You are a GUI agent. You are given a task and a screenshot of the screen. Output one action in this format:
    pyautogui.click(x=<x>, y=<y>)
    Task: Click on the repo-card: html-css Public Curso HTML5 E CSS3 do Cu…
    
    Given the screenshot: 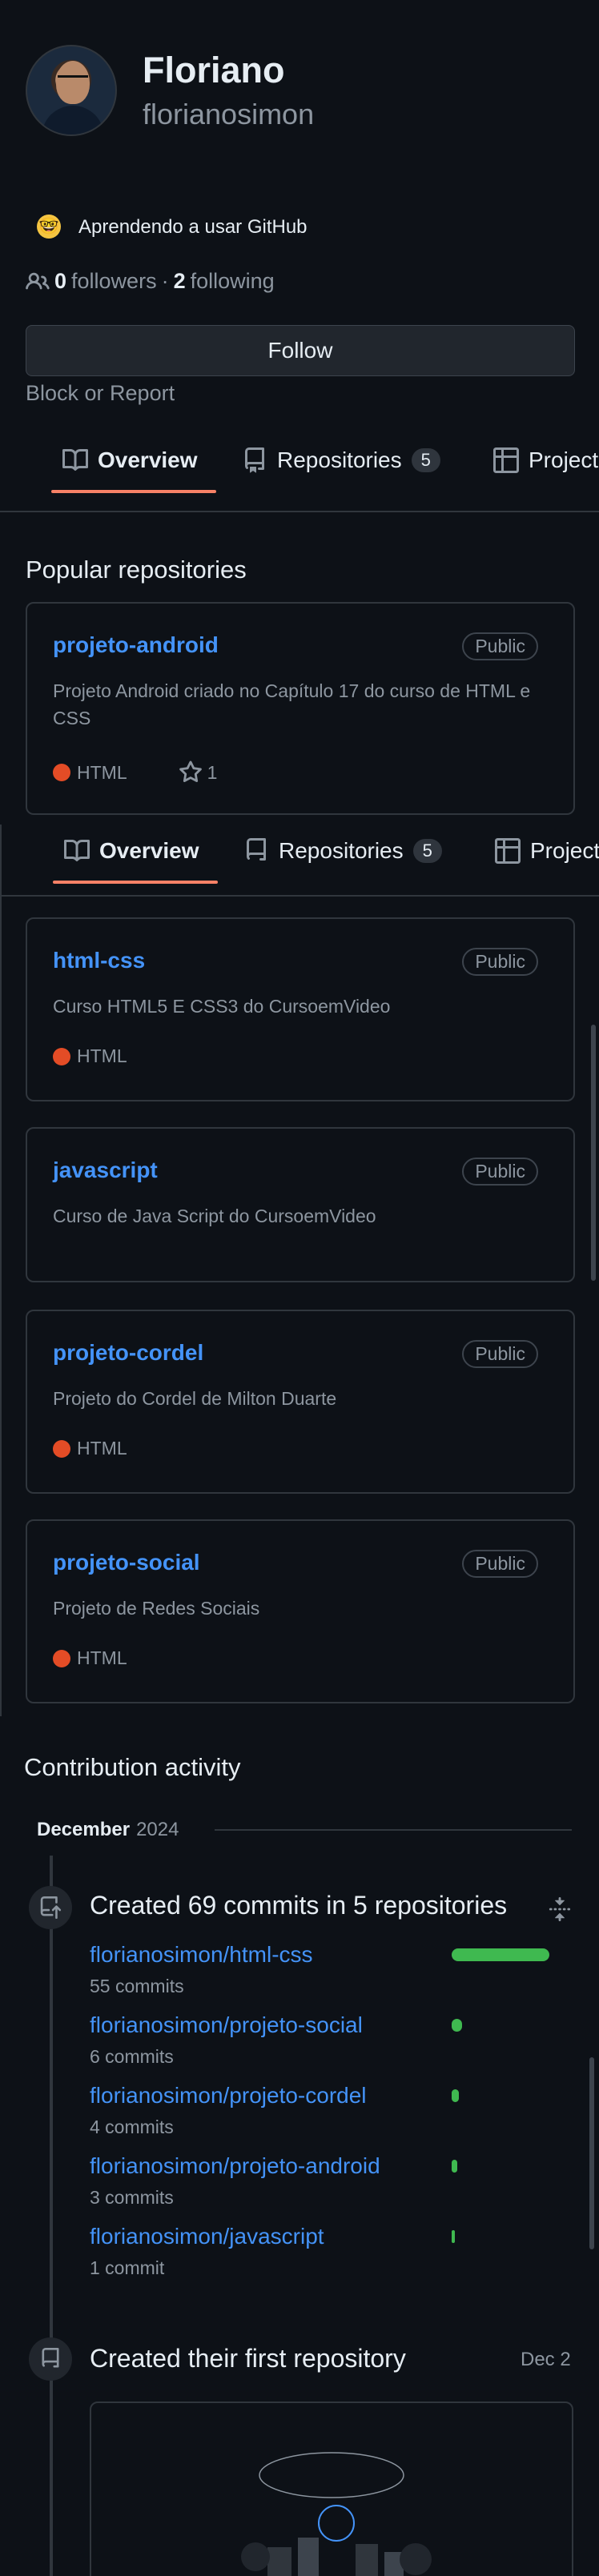 What is the action you would take?
    pyautogui.click(x=300, y=1009)
    